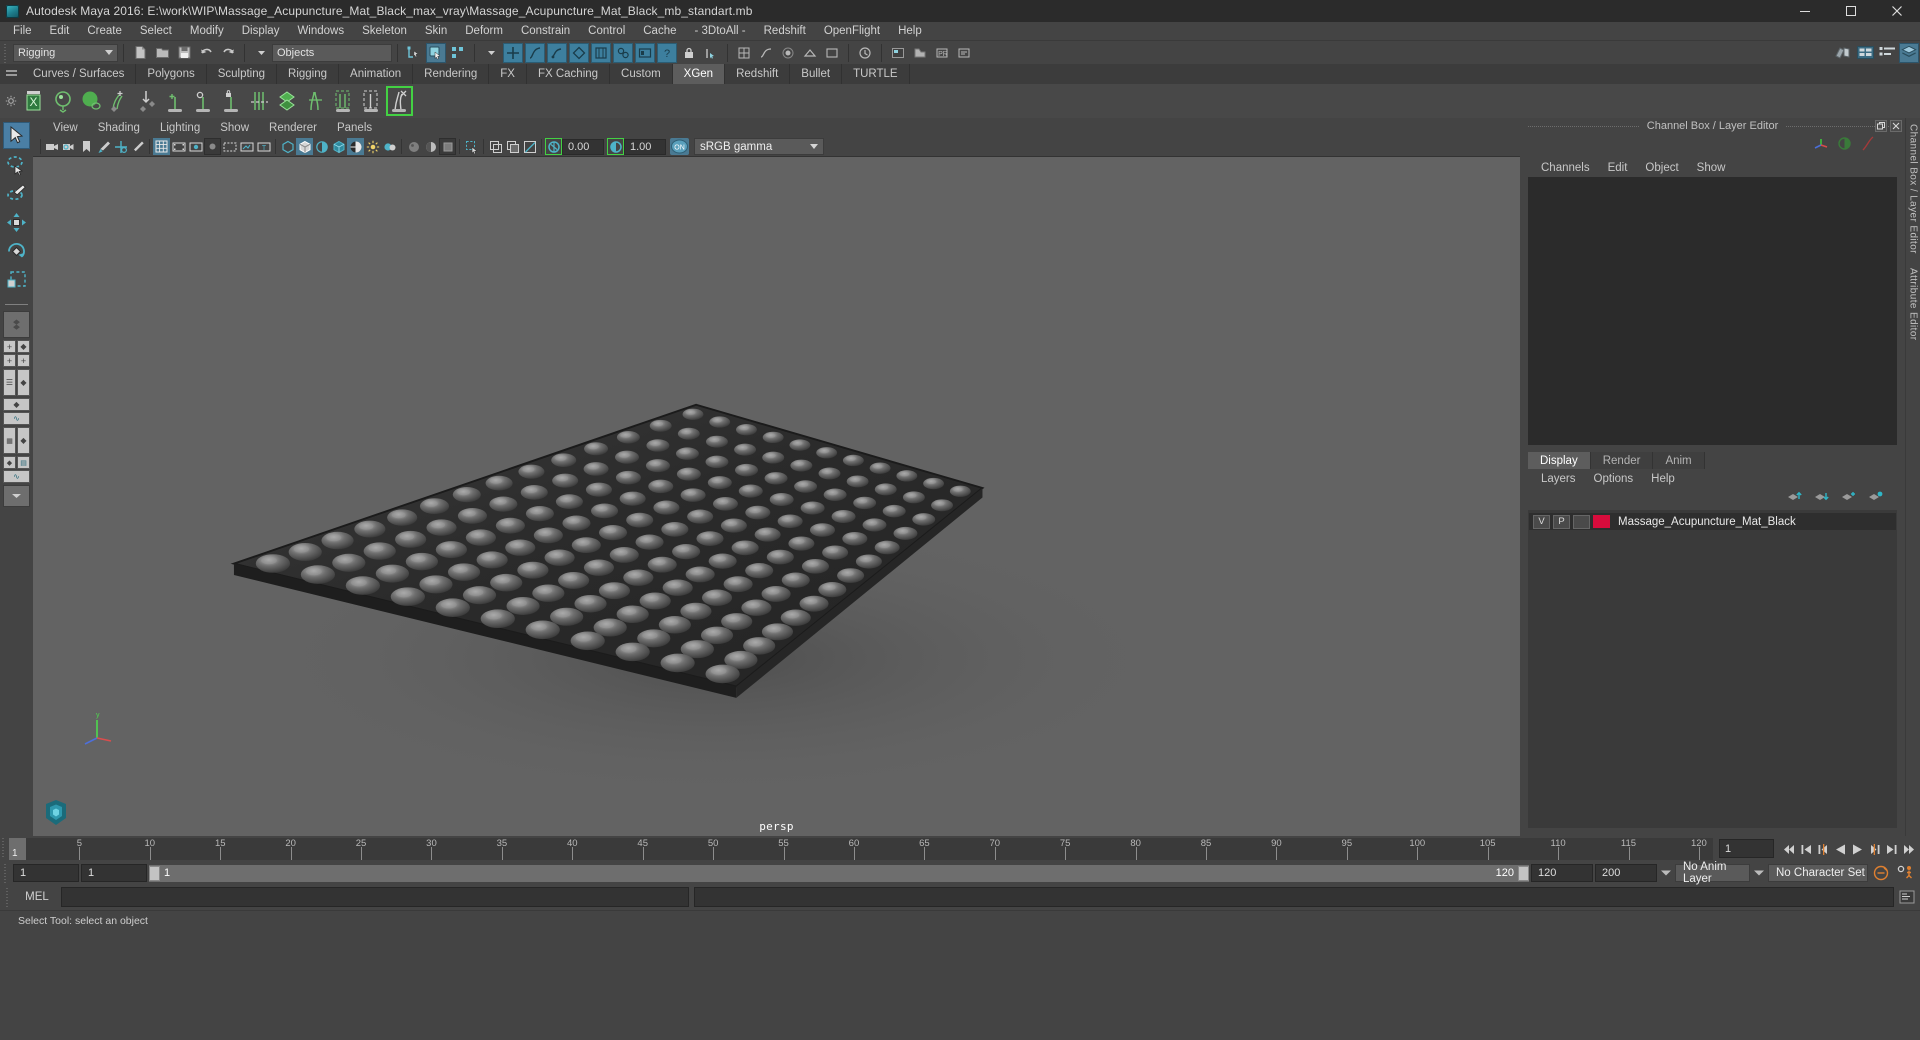  What do you see at coordinates (447, 146) in the screenshot?
I see `isolate-select-icon` at bounding box center [447, 146].